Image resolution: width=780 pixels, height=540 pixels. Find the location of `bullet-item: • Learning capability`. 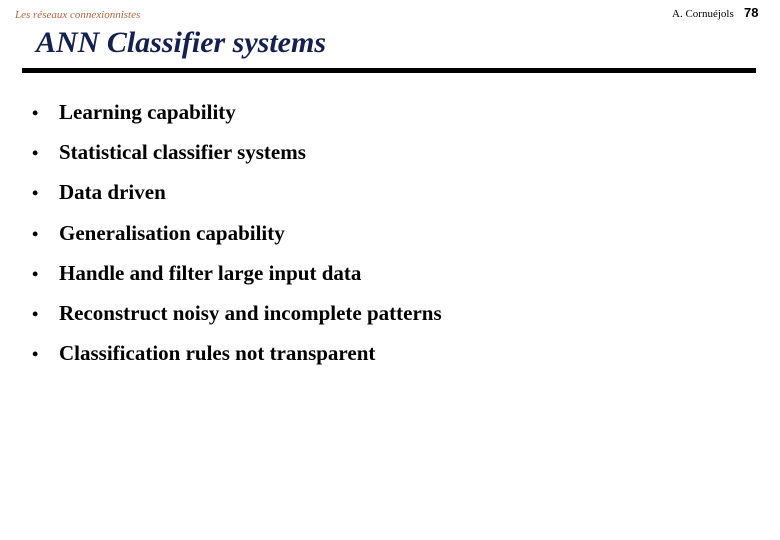

bullet-item: • Learning capability is located at coordinates (134, 112).